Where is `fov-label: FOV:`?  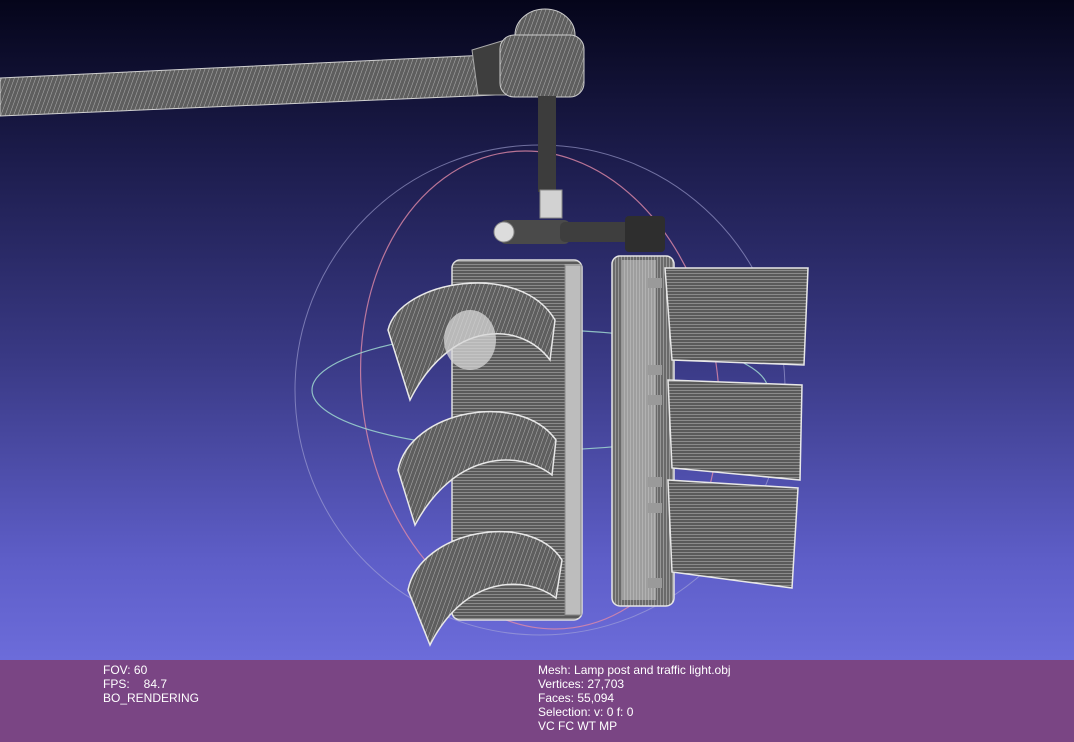
fov-label: FOV: is located at coordinates (117, 670).